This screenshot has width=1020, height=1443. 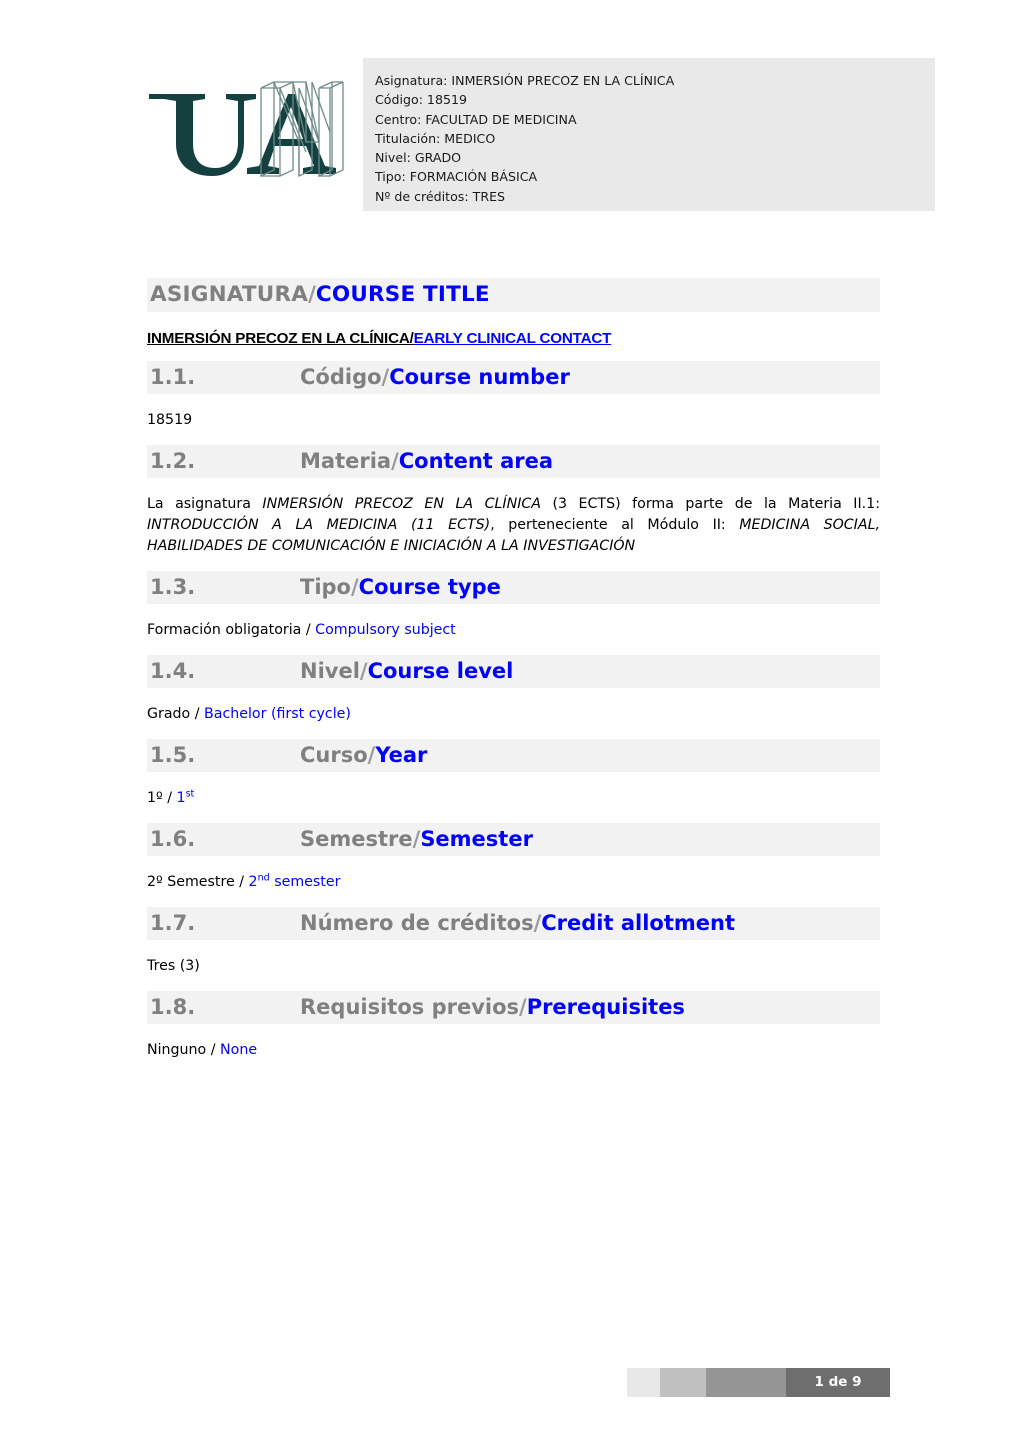 I want to click on section-title-spanish-1-3: Tipo, so click(x=325, y=587).